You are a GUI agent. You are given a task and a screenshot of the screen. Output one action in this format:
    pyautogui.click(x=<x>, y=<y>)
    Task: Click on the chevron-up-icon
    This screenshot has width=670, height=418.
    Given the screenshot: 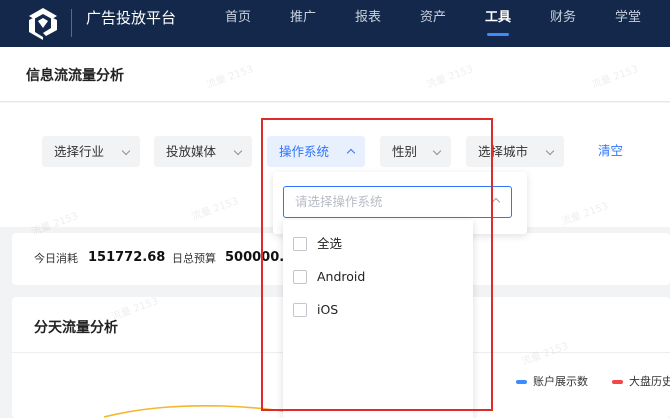 What is the action you would take?
    pyautogui.click(x=496, y=202)
    